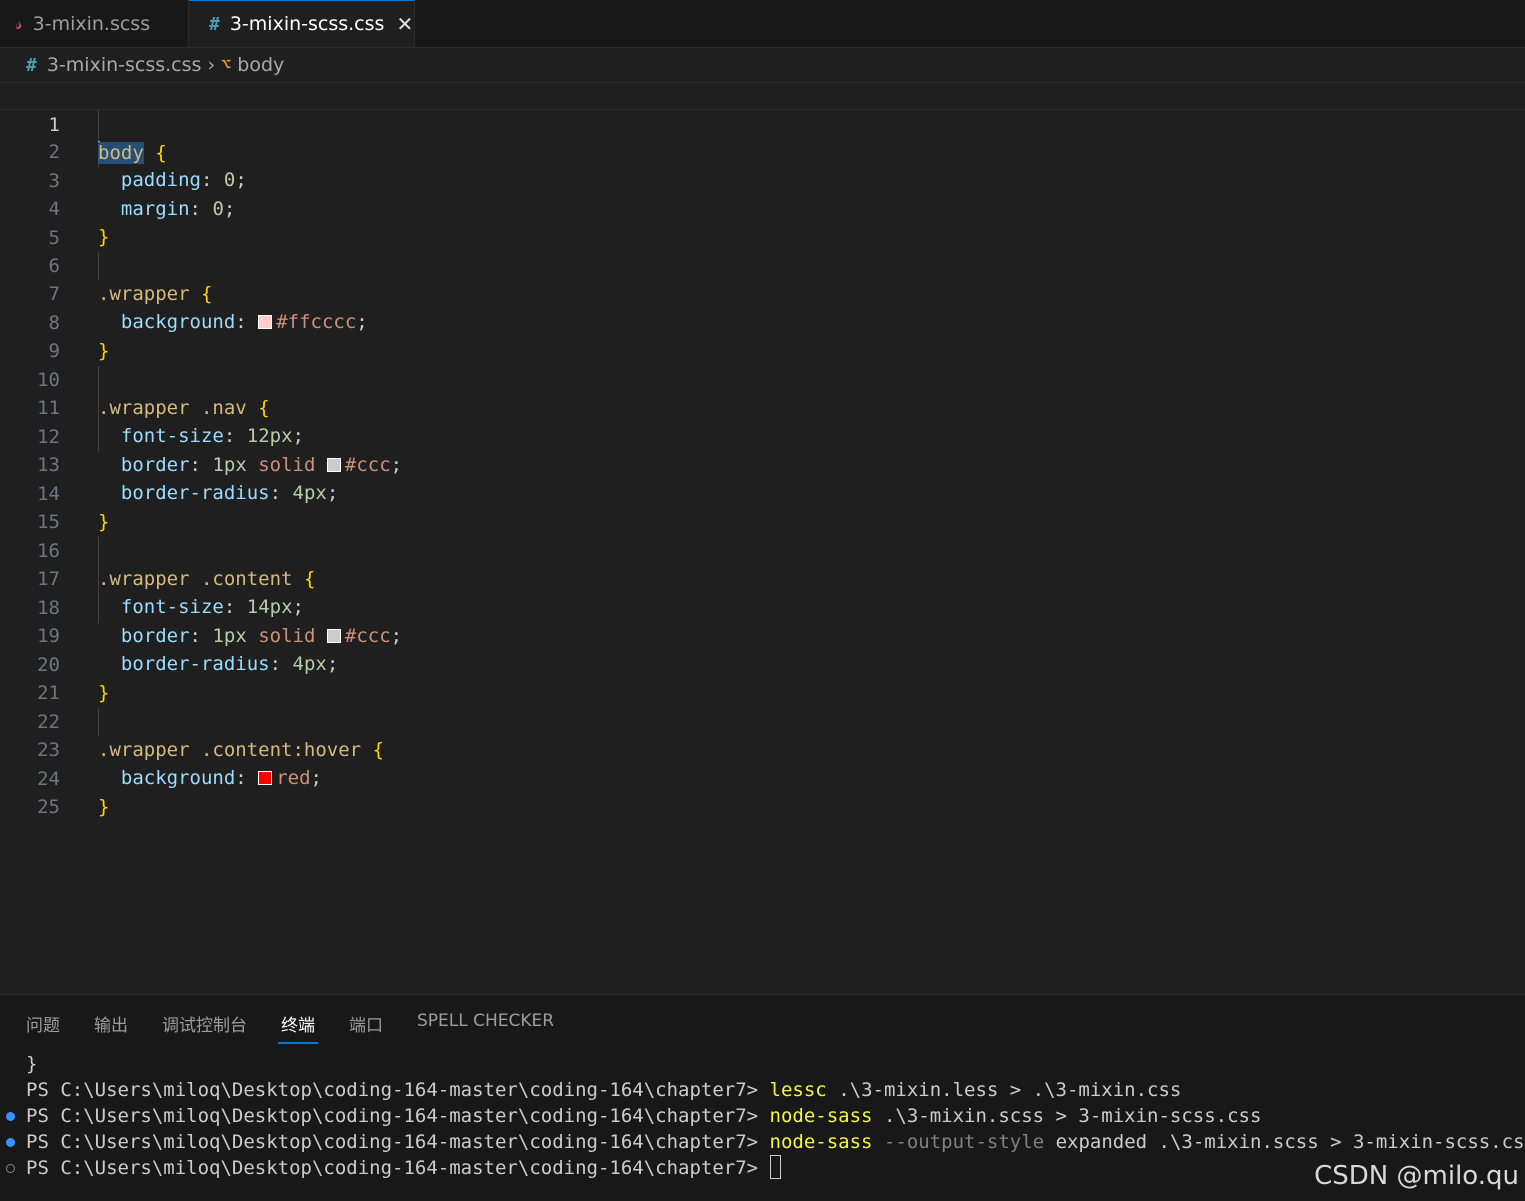 This screenshot has width=1525, height=1201. Describe the element at coordinates (1072, 1116) in the screenshot. I see `command-args: .\3-mixin.scss > 3-mixin-scss.css` at that location.